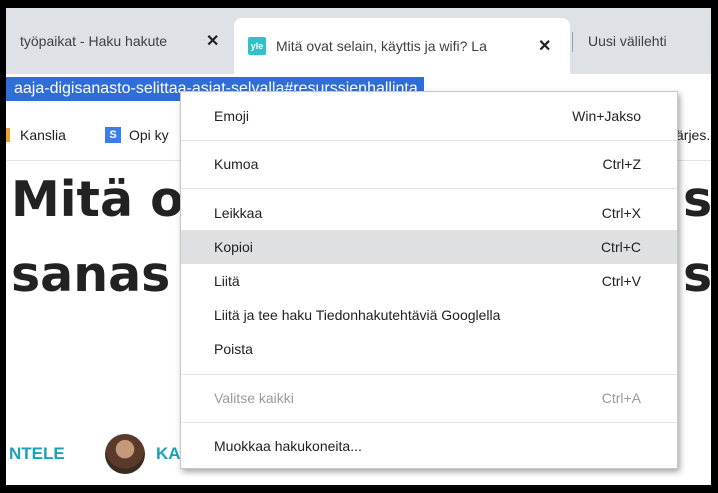  Describe the element at coordinates (227, 281) in the screenshot. I see `menu-item-label: Liitä` at that location.